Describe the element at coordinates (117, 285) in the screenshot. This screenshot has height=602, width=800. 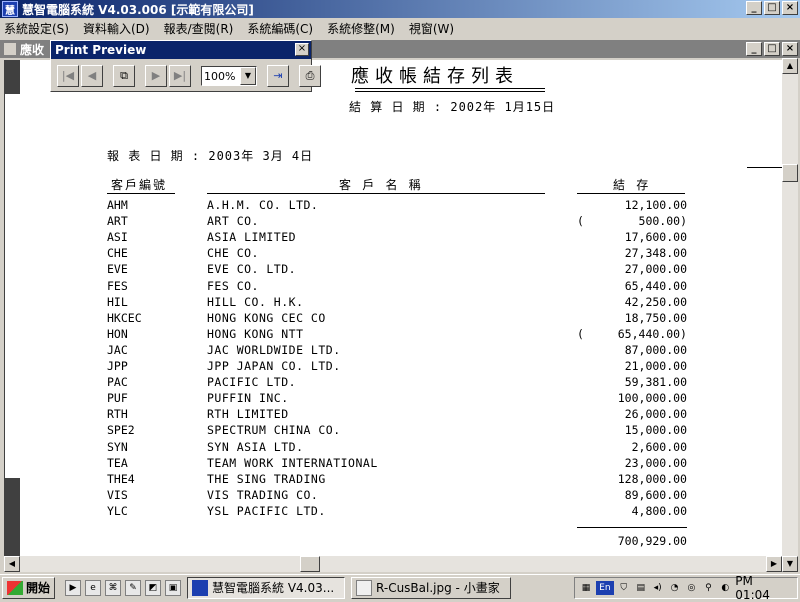
I see `customer-code: FES` at that location.